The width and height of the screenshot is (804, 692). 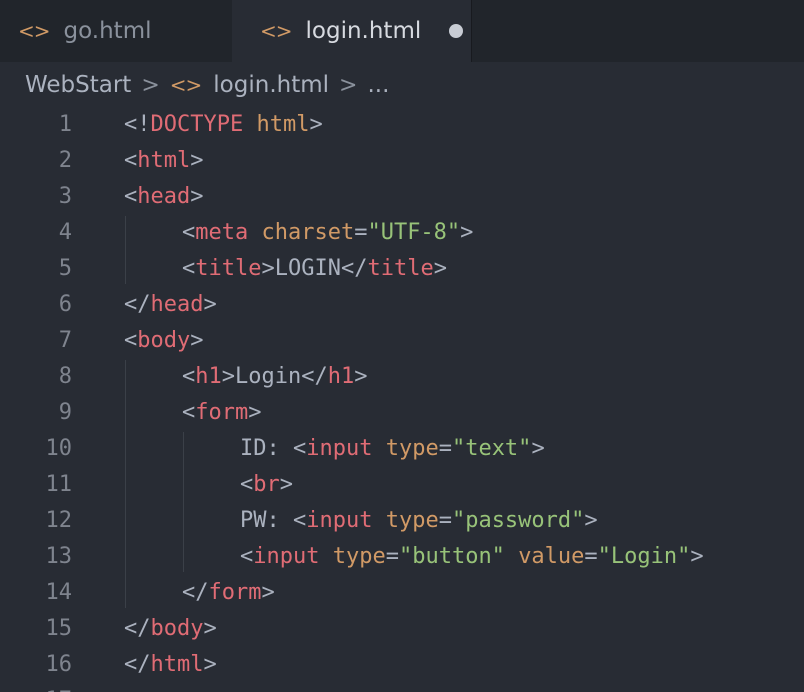 I want to click on code-text: </html>, so click(x=170, y=664).